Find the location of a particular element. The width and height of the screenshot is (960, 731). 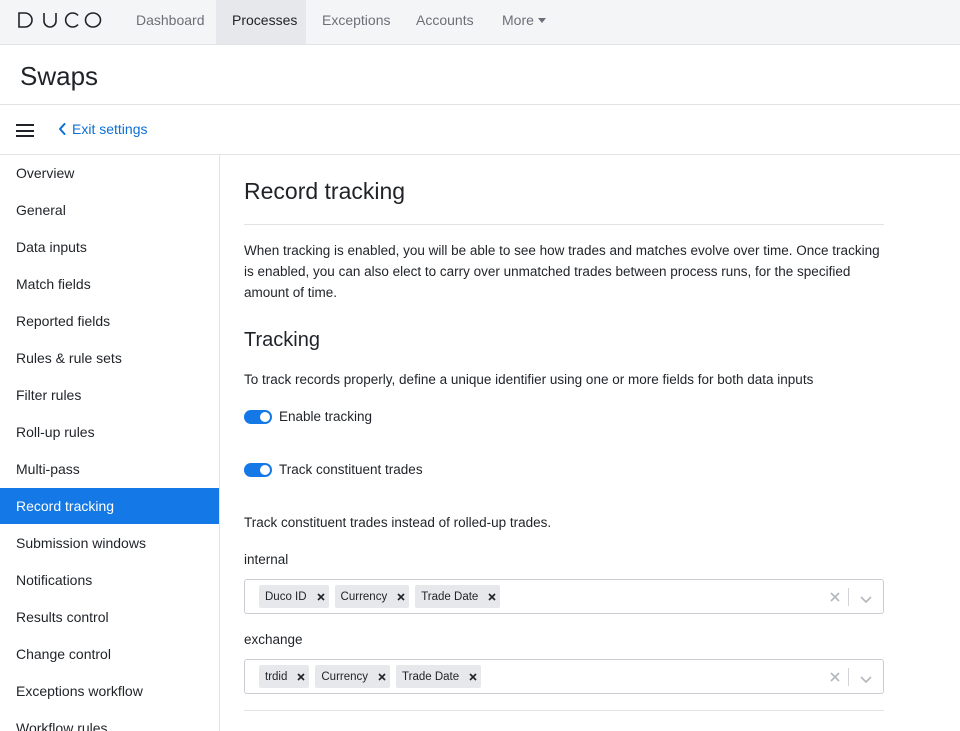

sidebar-item-roll-up-rules: Roll-up rules is located at coordinates (109, 432).